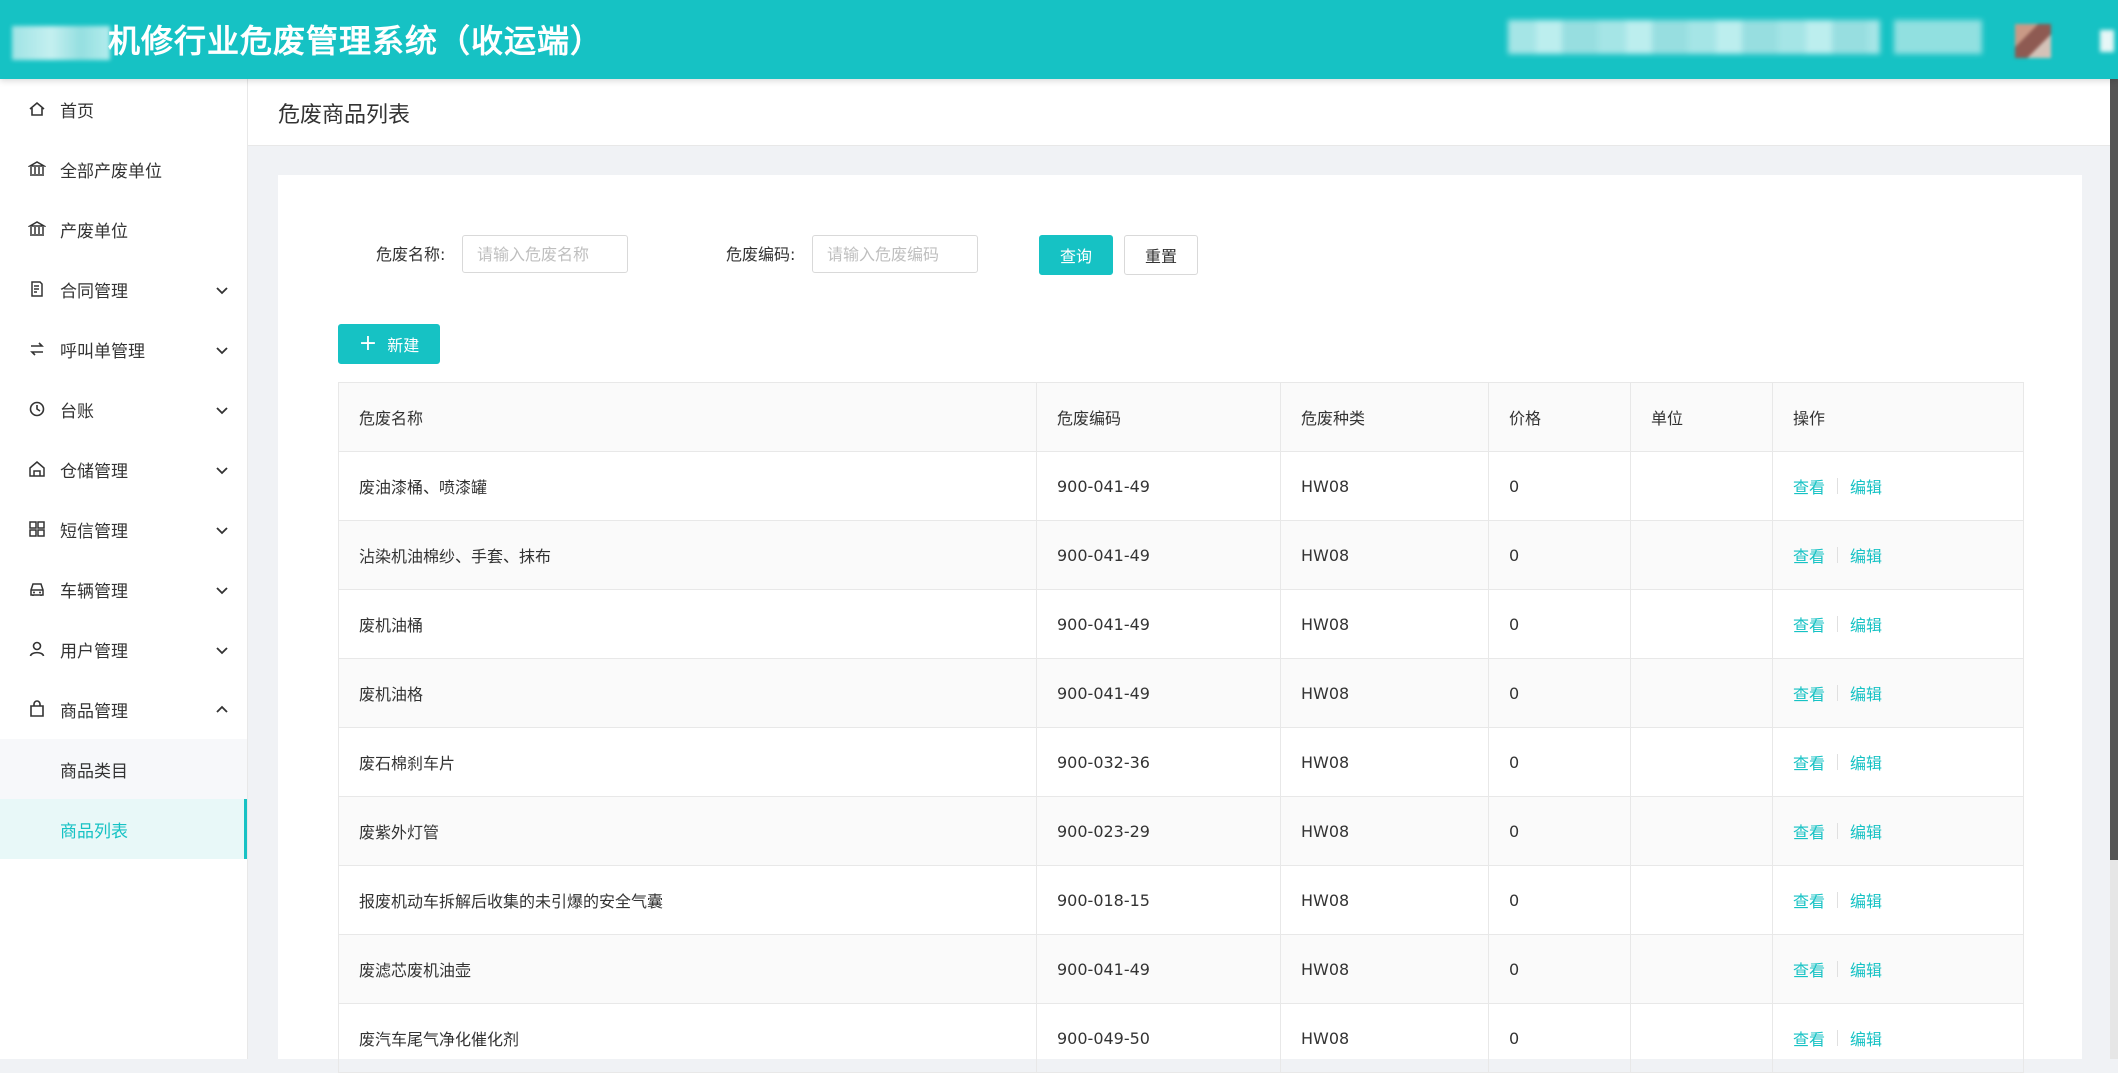 The height and width of the screenshot is (1073, 2118). Describe the element at coordinates (1560, 417) in the screenshot. I see `col-header-price: 价格` at that location.